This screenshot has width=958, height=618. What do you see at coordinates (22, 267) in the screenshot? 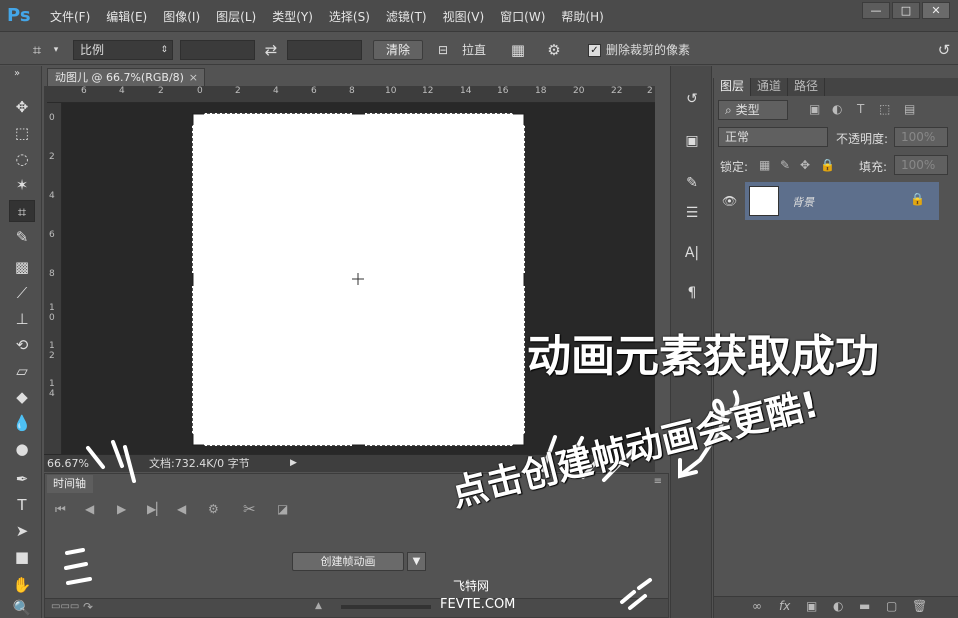
I see `spot-healing-tool-icon: ▩` at bounding box center [22, 267].